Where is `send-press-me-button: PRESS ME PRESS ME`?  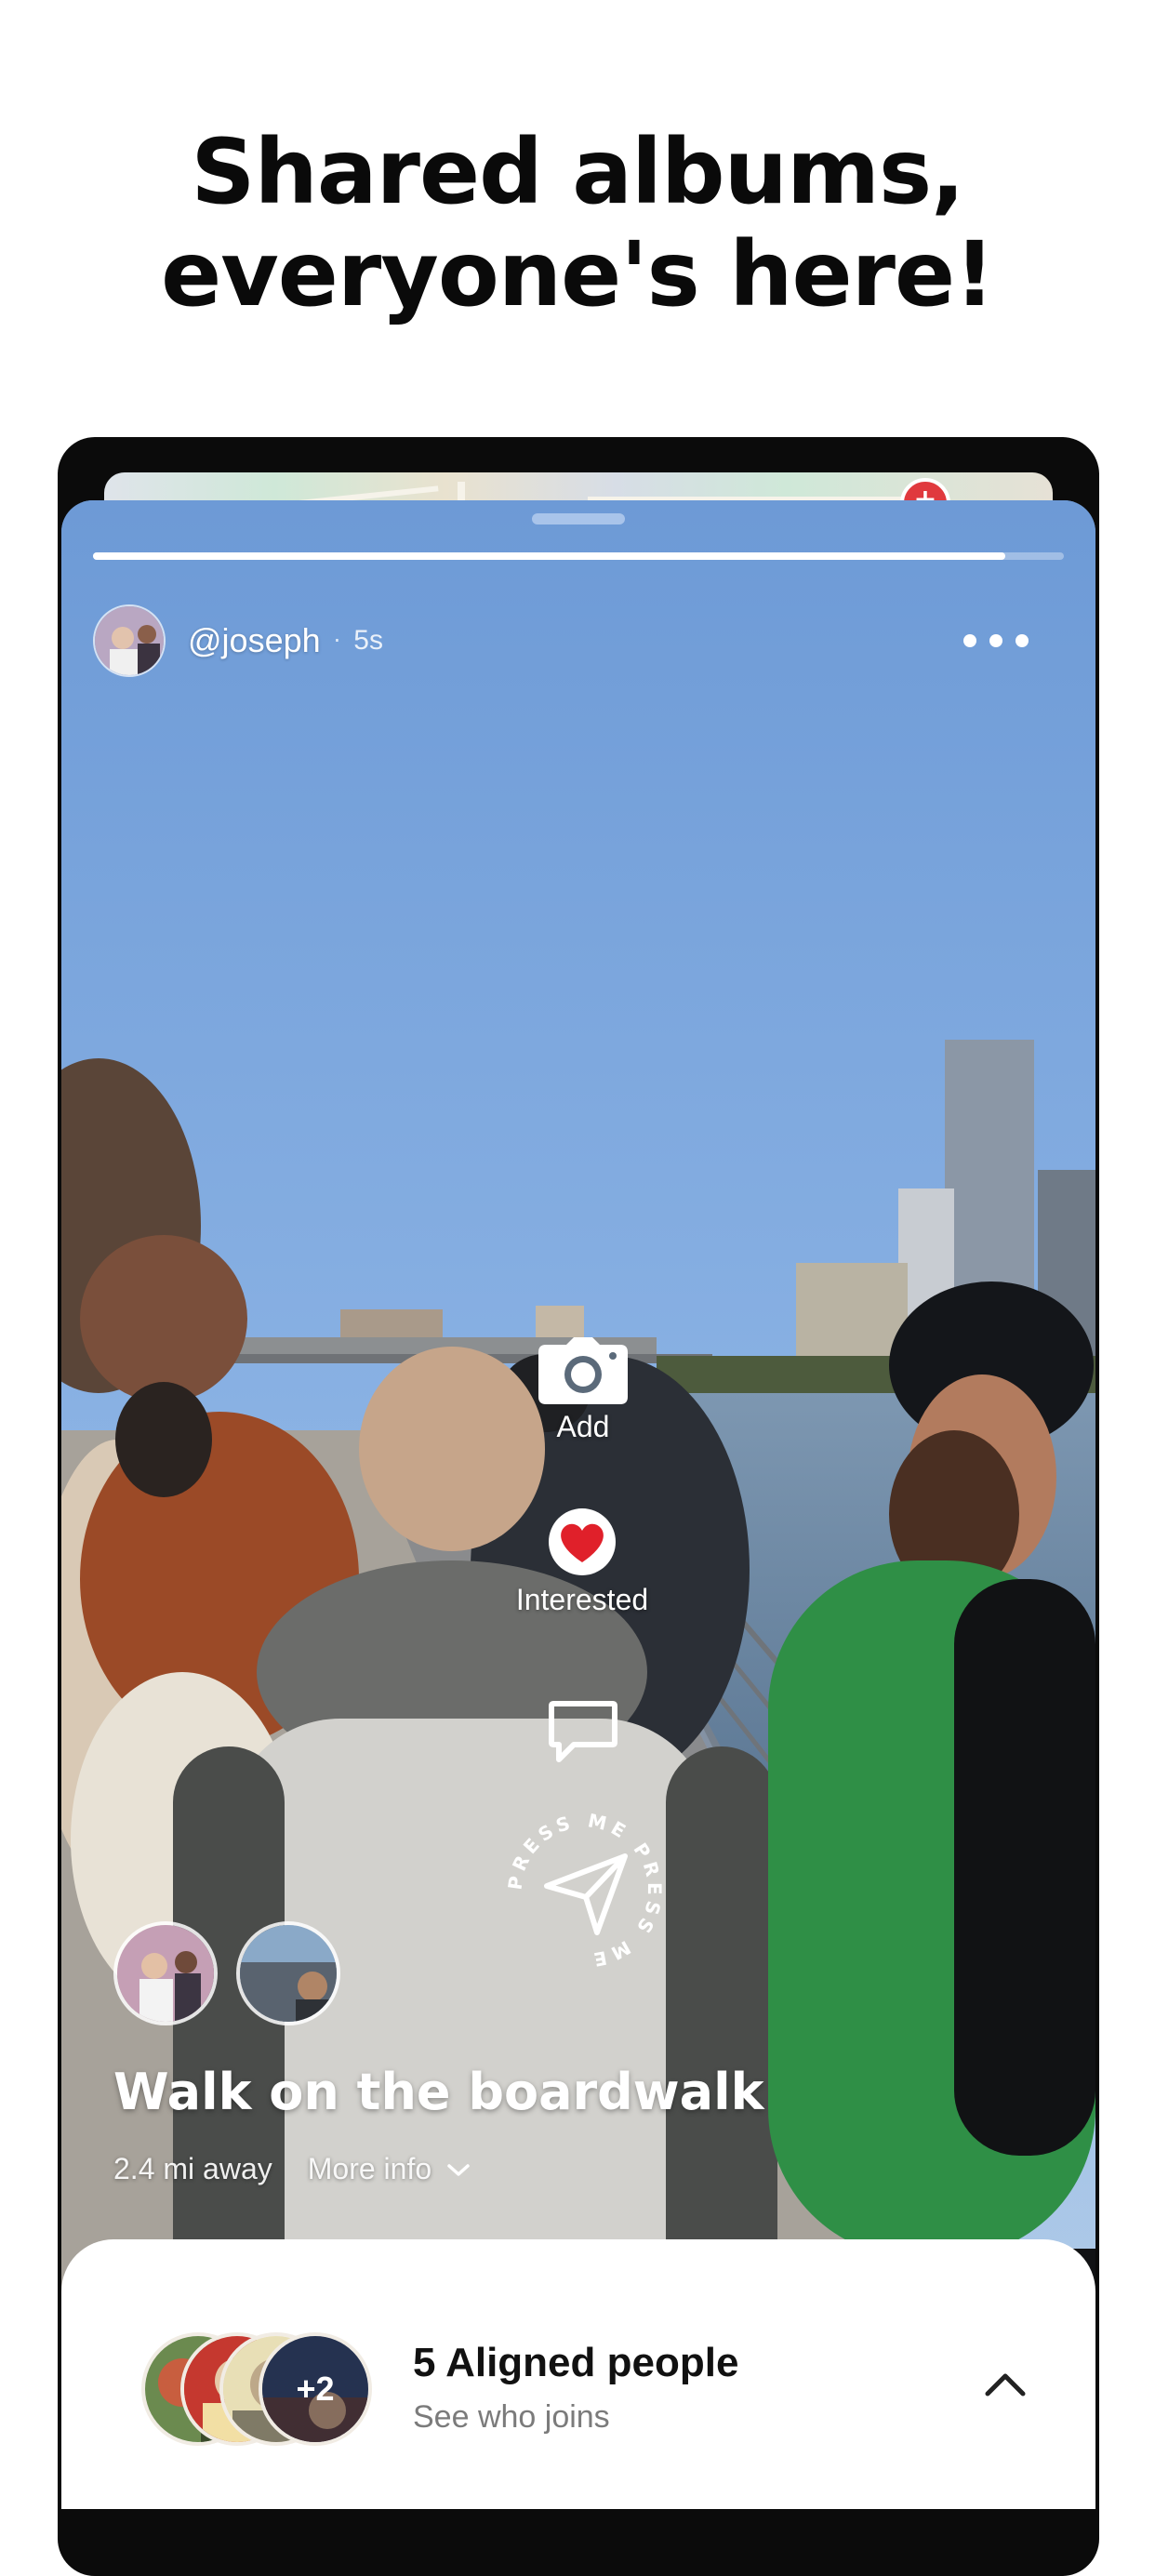 send-press-me-button: PRESS ME PRESS ME is located at coordinates (585, 1891).